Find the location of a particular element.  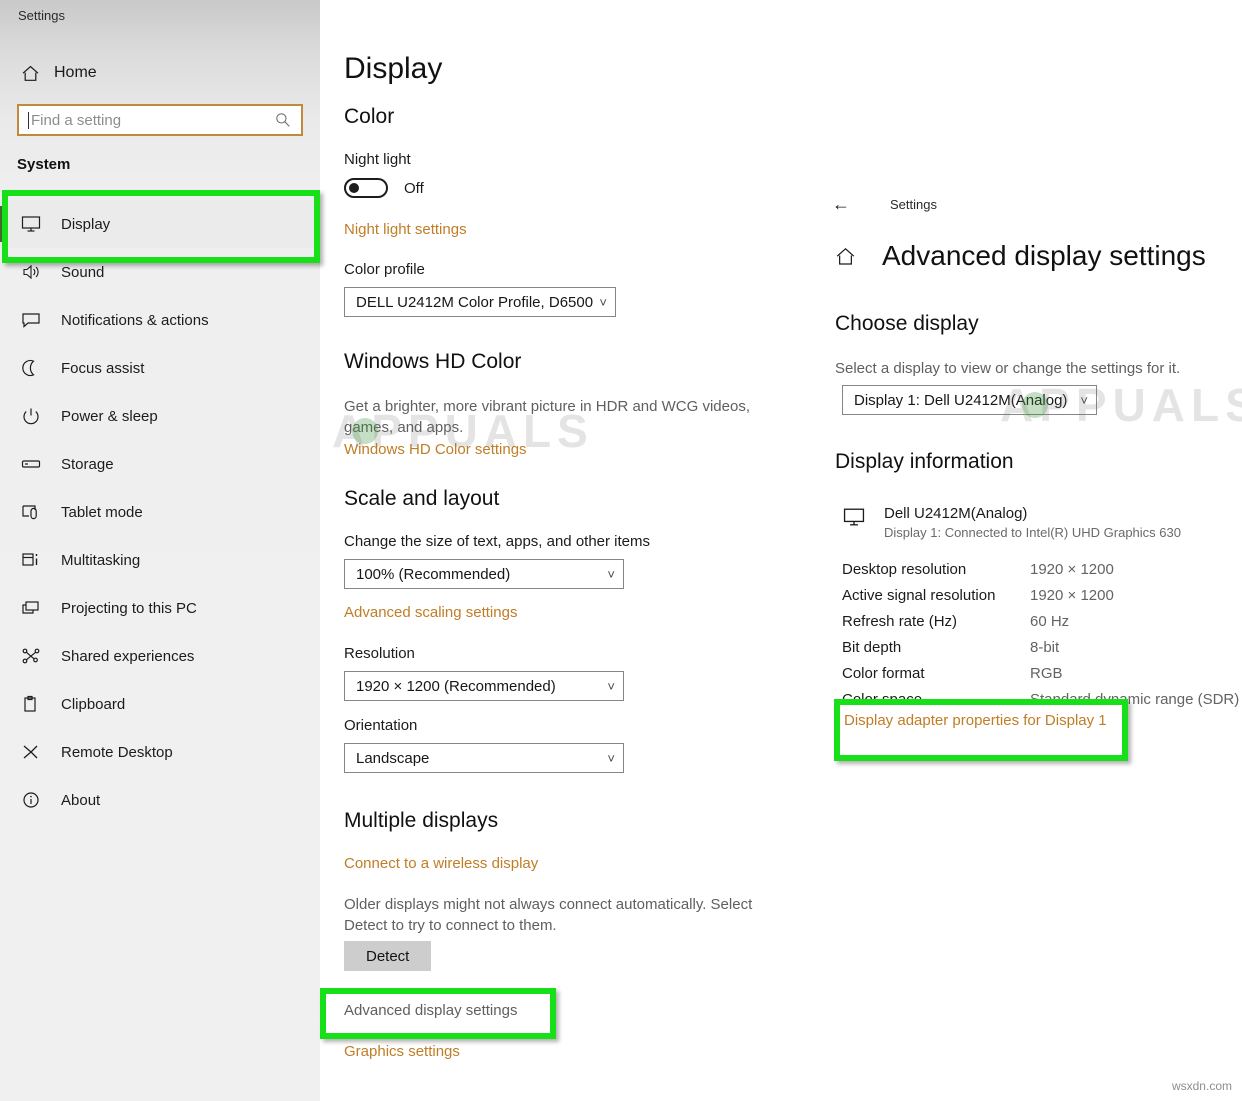

sidebar-item-label: Multitasking is located at coordinates (101, 560).